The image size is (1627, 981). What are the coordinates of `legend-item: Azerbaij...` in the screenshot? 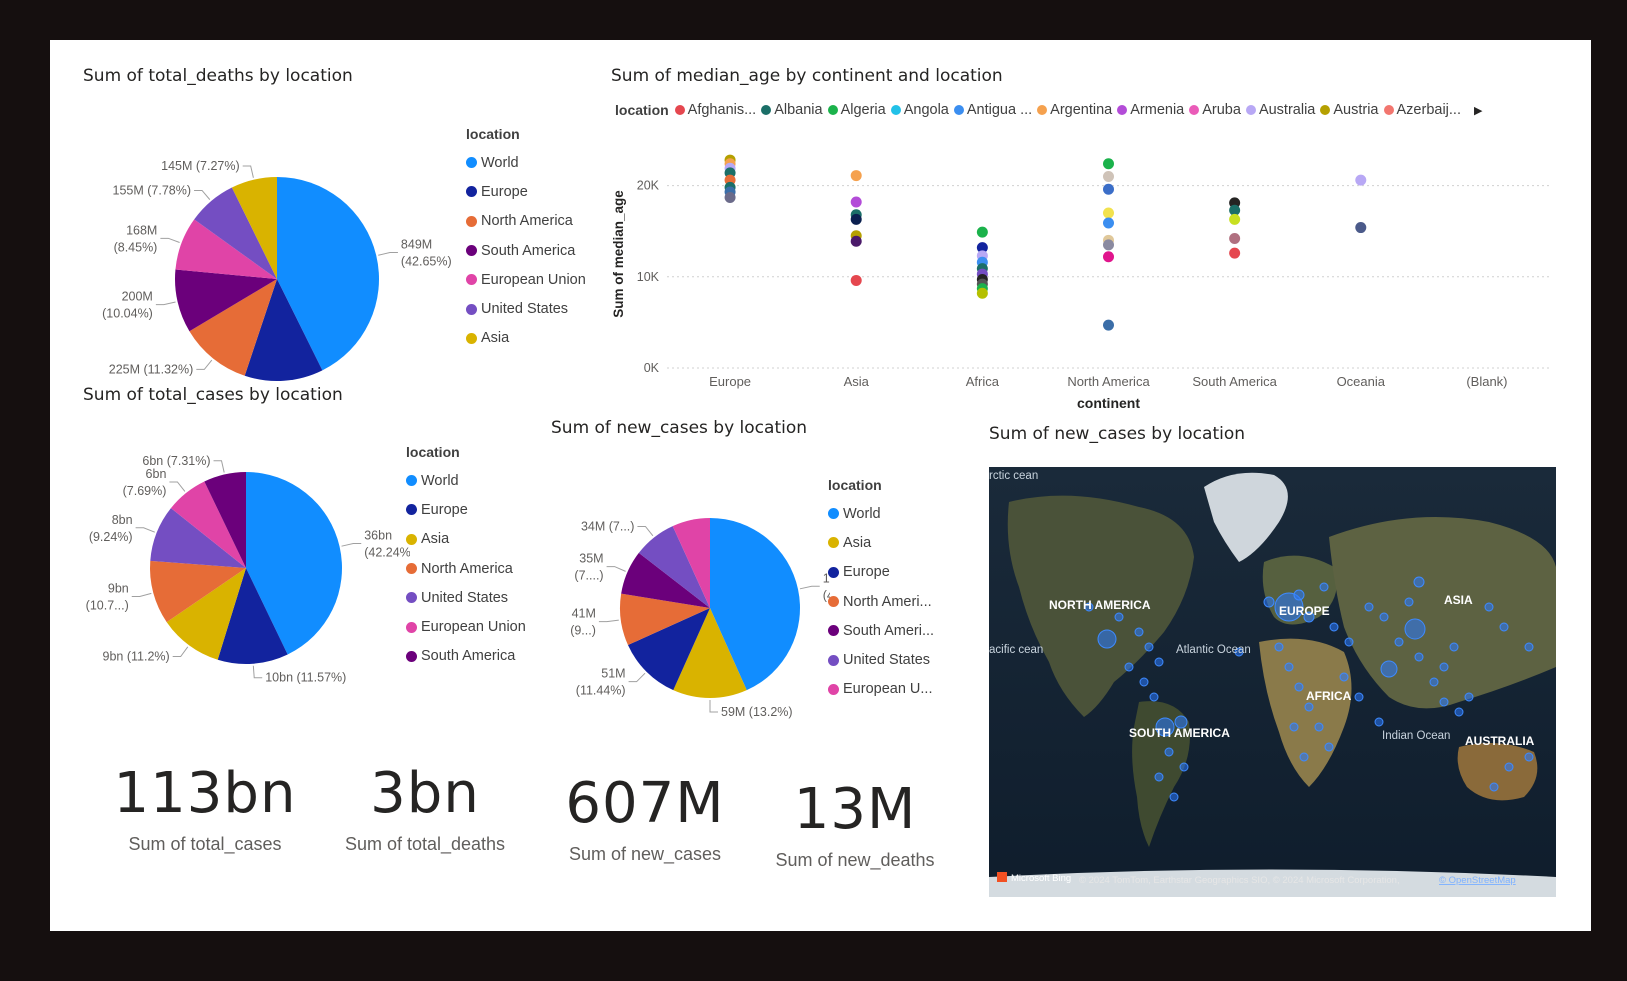 It's located at (1422, 110).